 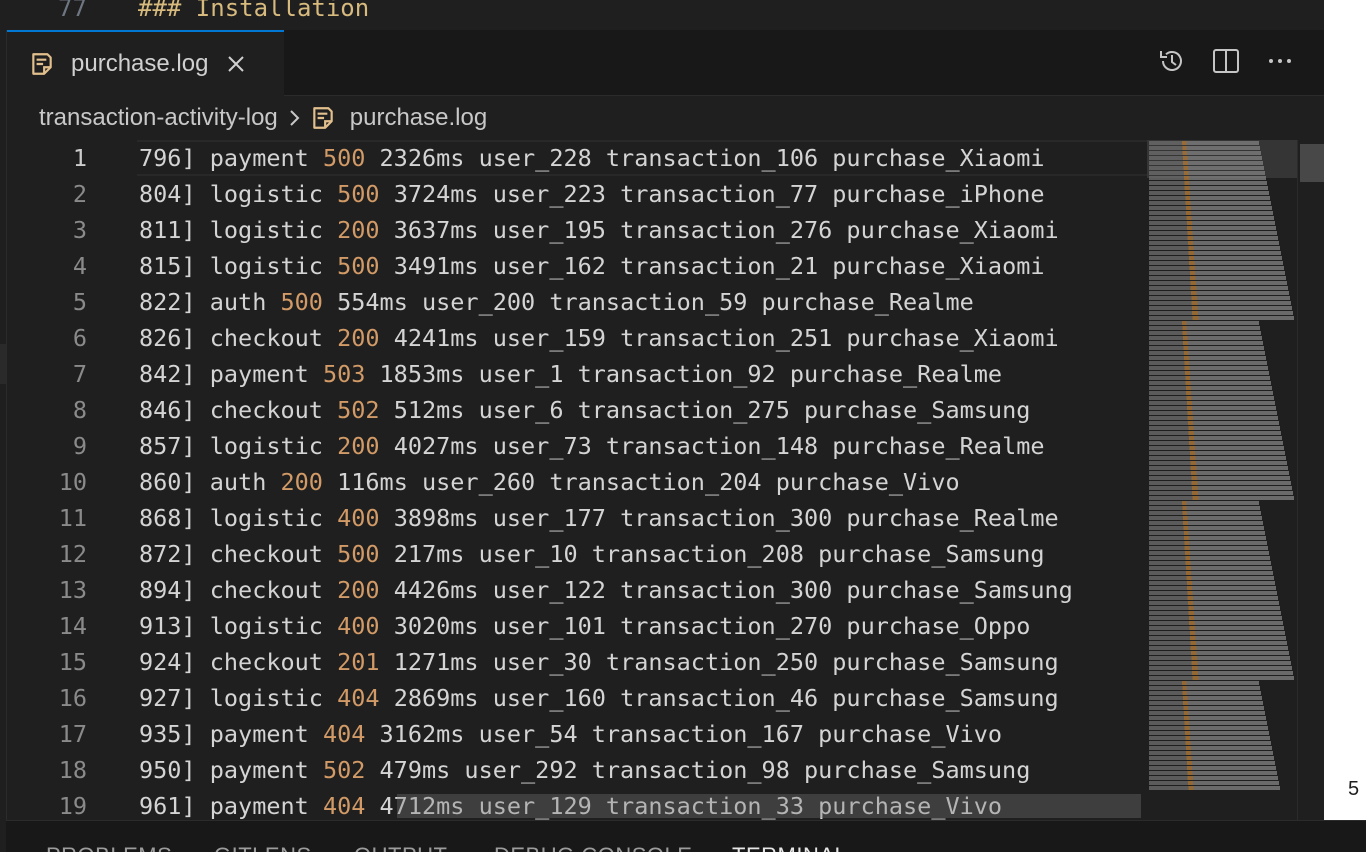 What do you see at coordinates (1311, 480) in the screenshot?
I see `vertical-scrollbar` at bounding box center [1311, 480].